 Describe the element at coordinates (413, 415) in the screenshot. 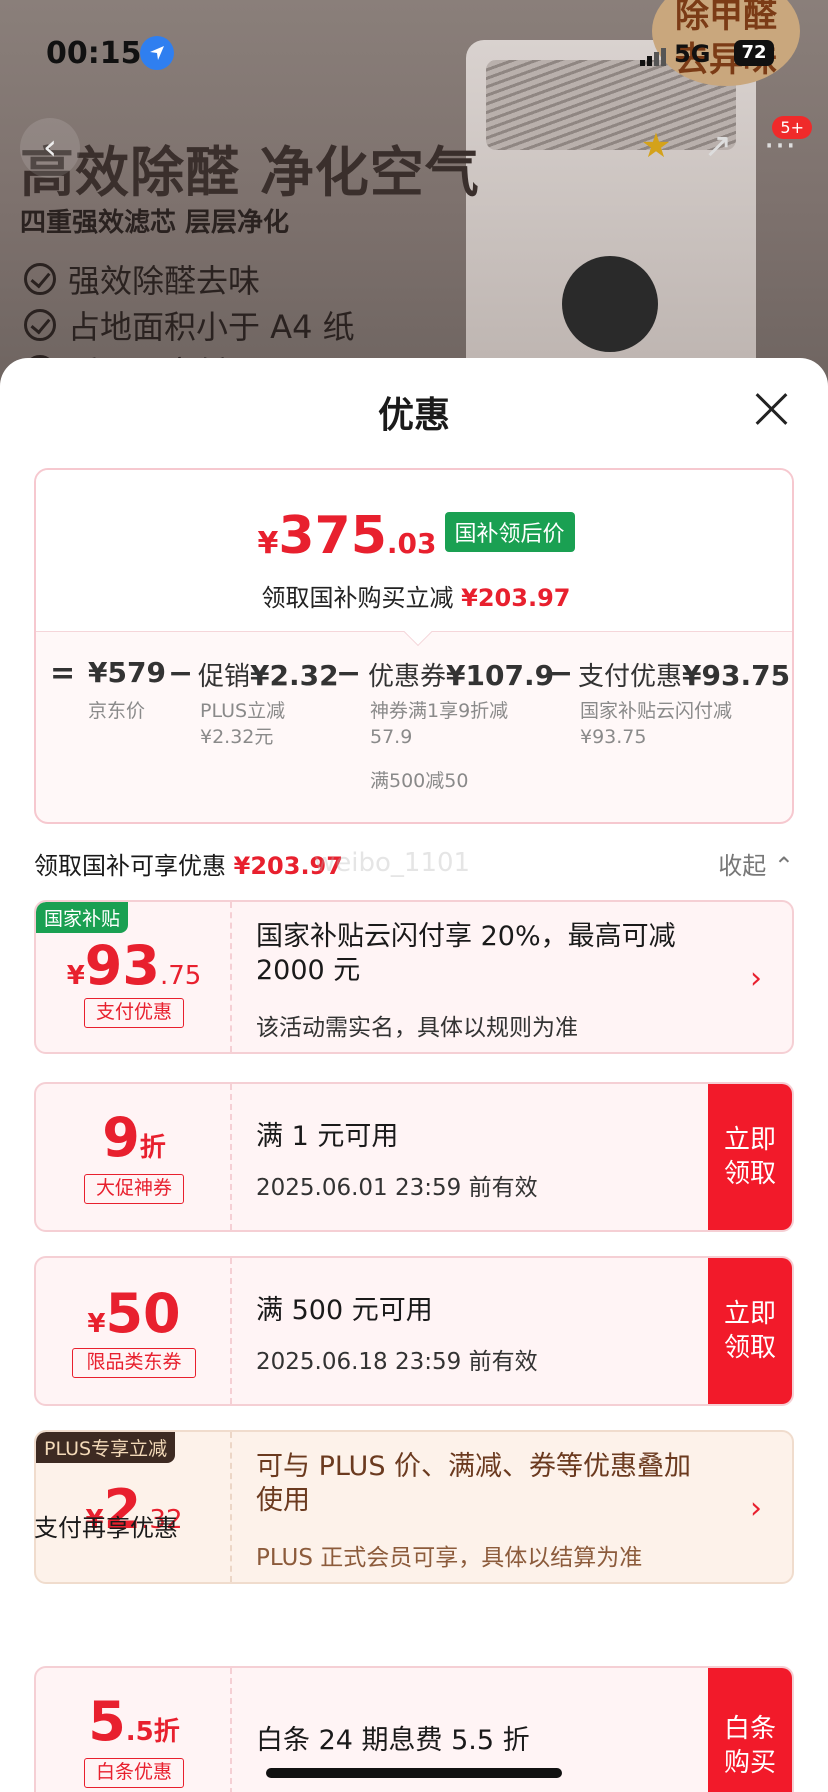

I see `sheet-title: 优惠` at that location.